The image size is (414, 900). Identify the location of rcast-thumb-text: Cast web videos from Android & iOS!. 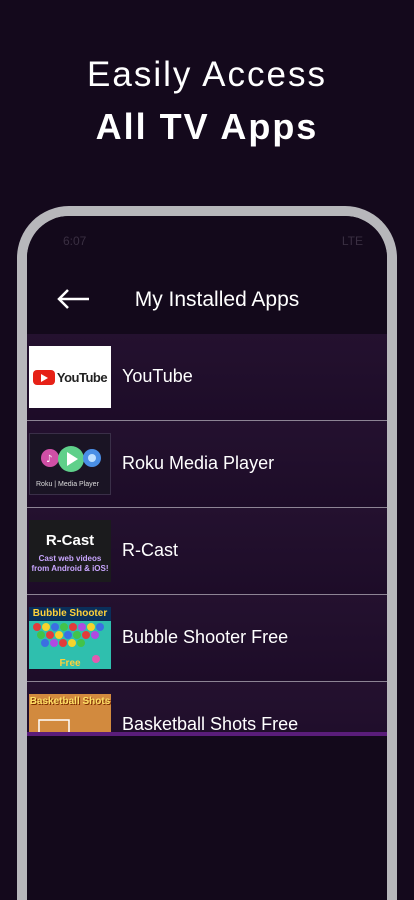
(70, 563).